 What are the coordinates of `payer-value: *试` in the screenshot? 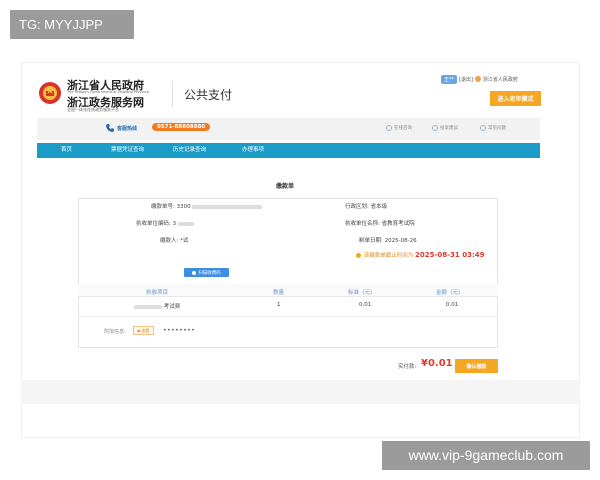 It's located at (184, 241).